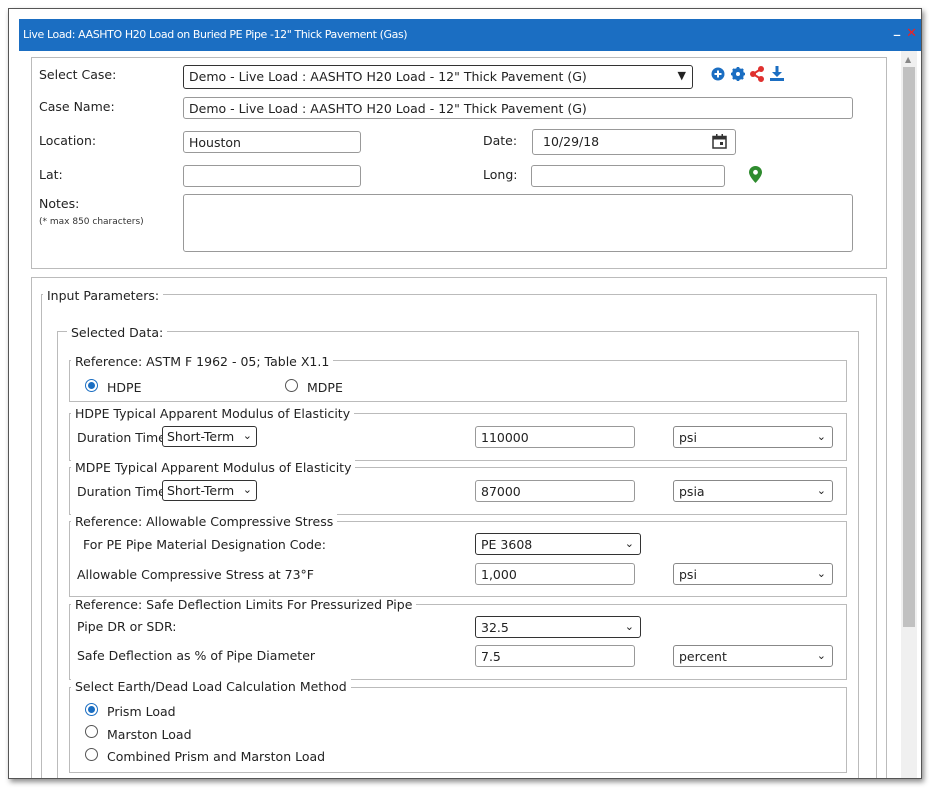  What do you see at coordinates (755, 174) in the screenshot?
I see `map-pin-icon` at bounding box center [755, 174].